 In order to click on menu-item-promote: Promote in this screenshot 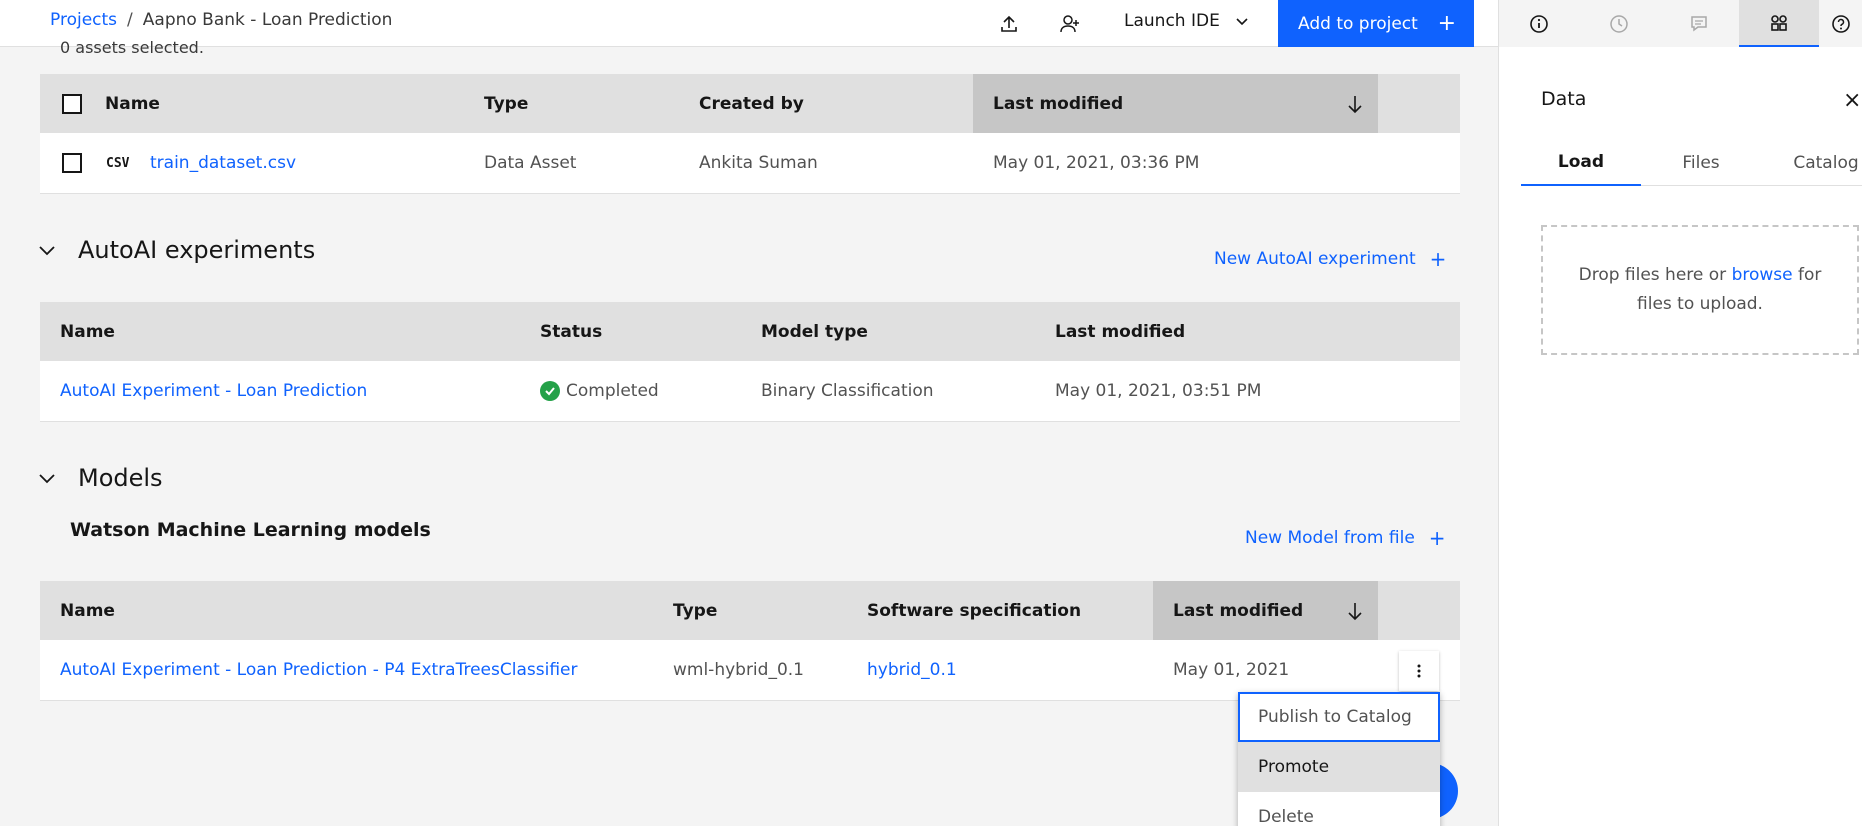, I will do `click(1339, 767)`.